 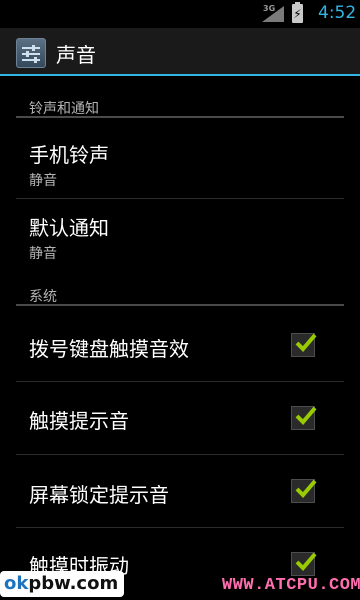 I want to click on screen-lock-sound-checkbox, so click(x=304, y=491).